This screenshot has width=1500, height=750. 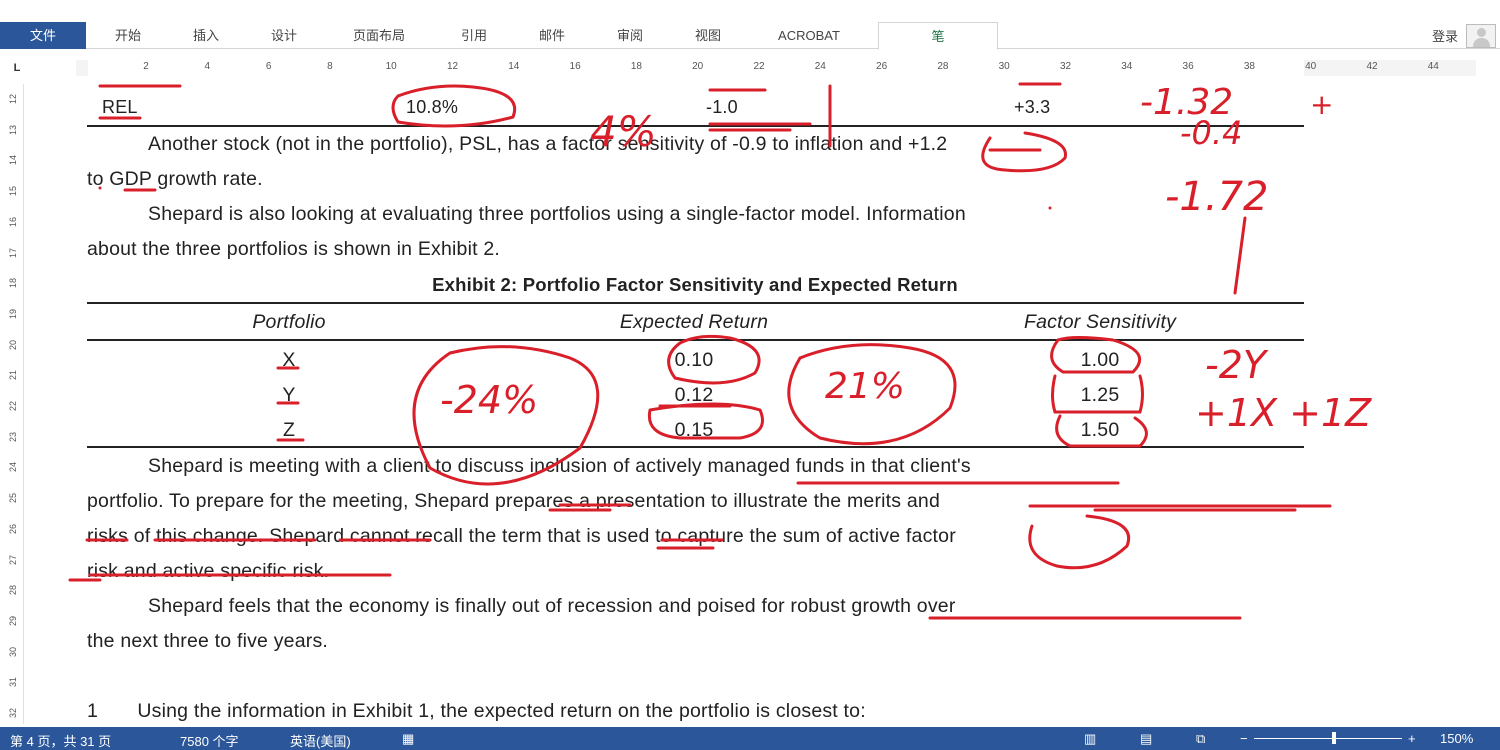 I want to click on cell: Y, so click(x=289, y=395).